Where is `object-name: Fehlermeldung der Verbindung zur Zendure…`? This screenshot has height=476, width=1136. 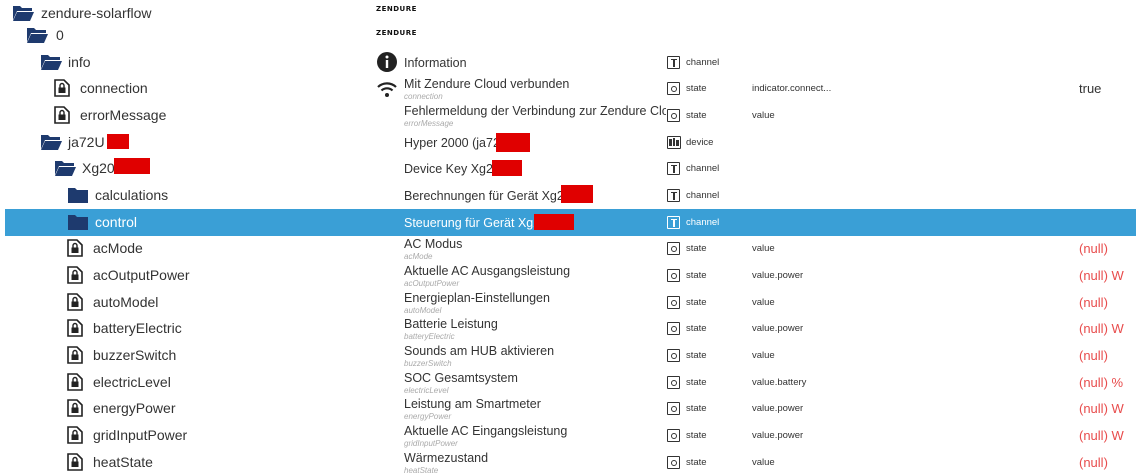
object-name: Fehlermeldung der Verbindung zur Zendure… is located at coordinates (535, 116).